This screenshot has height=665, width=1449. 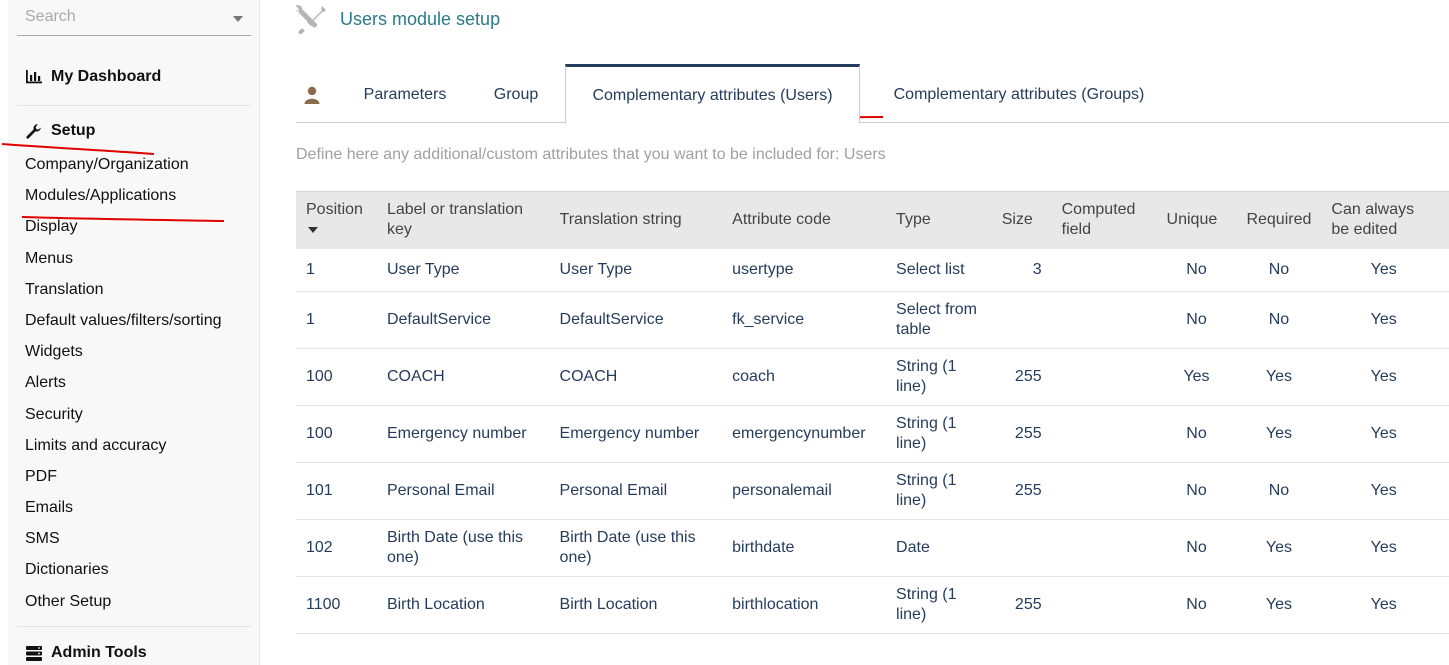 I want to click on sidebar-item-dictionaries: Dictionaries, so click(x=123, y=575).